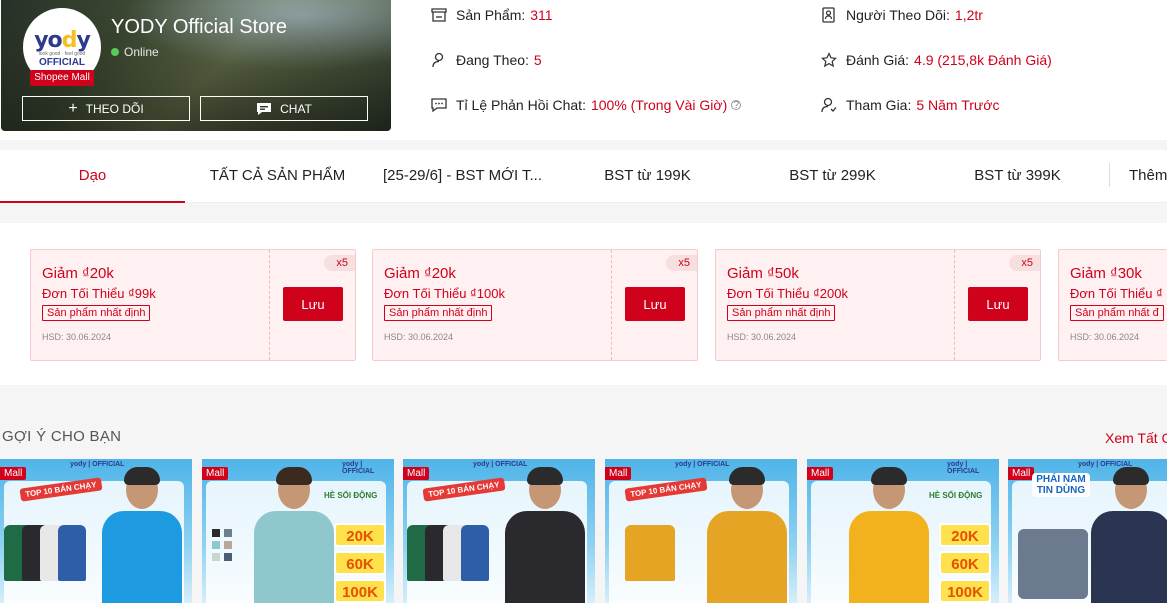 Image resolution: width=1167 pixels, height=603 pixels. I want to click on user-check-icon, so click(829, 105).